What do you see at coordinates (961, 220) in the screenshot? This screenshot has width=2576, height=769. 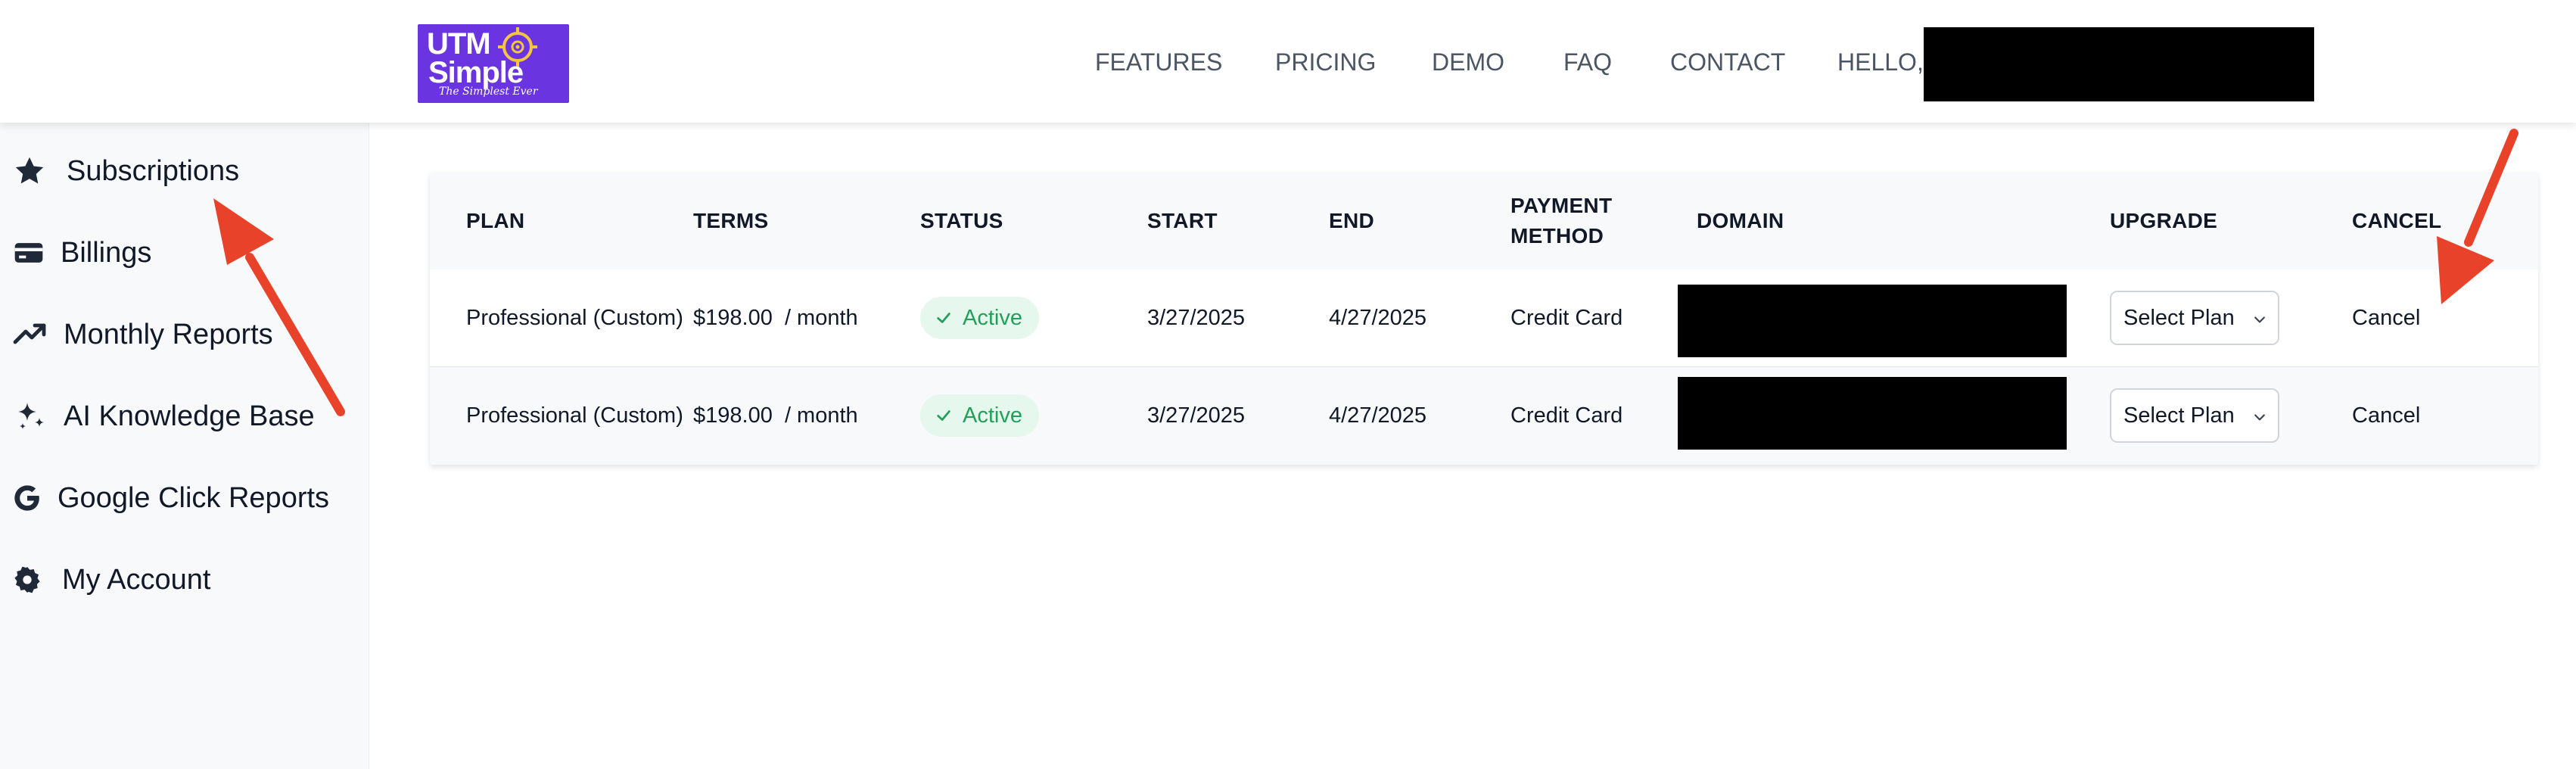 I see `column-header-status: STATUS` at bounding box center [961, 220].